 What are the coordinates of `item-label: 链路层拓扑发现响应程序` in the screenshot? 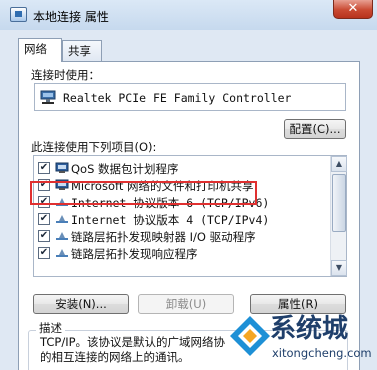 It's located at (134, 254).